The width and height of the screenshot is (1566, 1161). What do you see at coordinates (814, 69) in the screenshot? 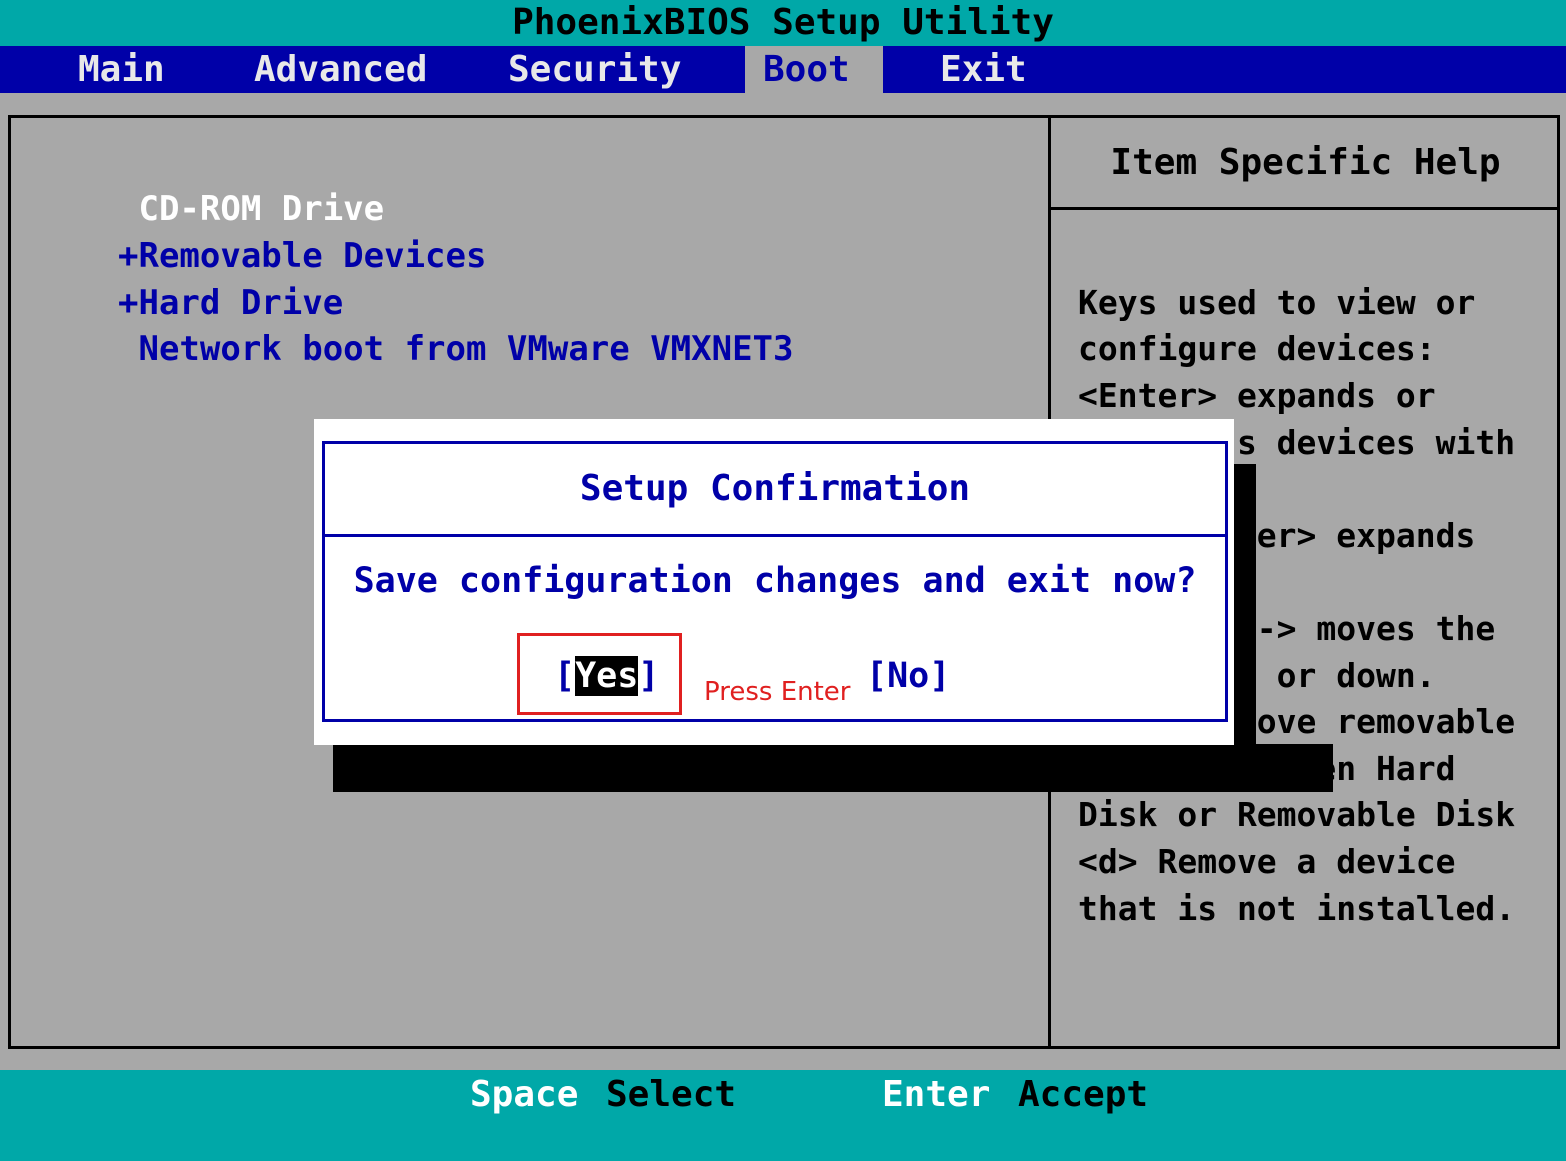
I see `menu-boot: Boot` at bounding box center [814, 69].